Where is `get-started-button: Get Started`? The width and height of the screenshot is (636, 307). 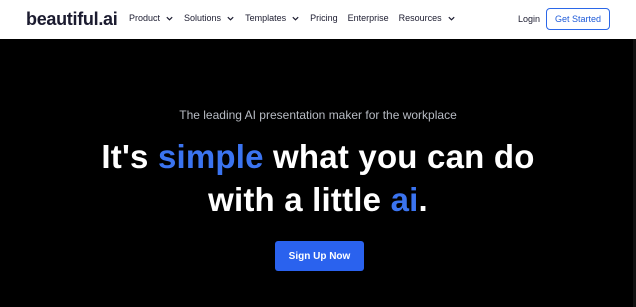
get-started-button: Get Started is located at coordinates (578, 19).